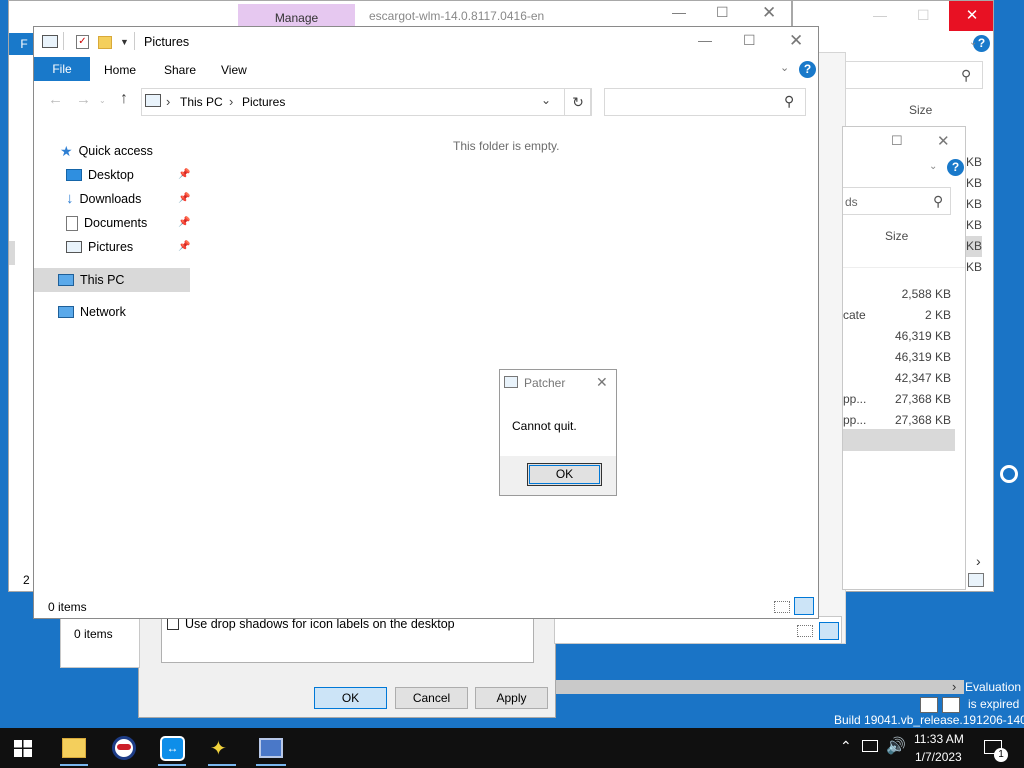 The width and height of the screenshot is (1024, 768). Describe the element at coordinates (74, 247) in the screenshot. I see `pictures-icon` at that location.